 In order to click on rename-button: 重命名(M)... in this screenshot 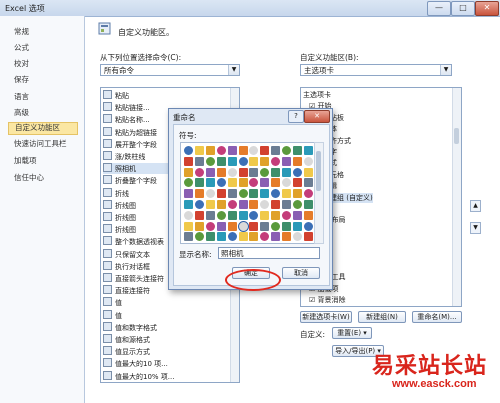, I will do `click(437, 317)`.